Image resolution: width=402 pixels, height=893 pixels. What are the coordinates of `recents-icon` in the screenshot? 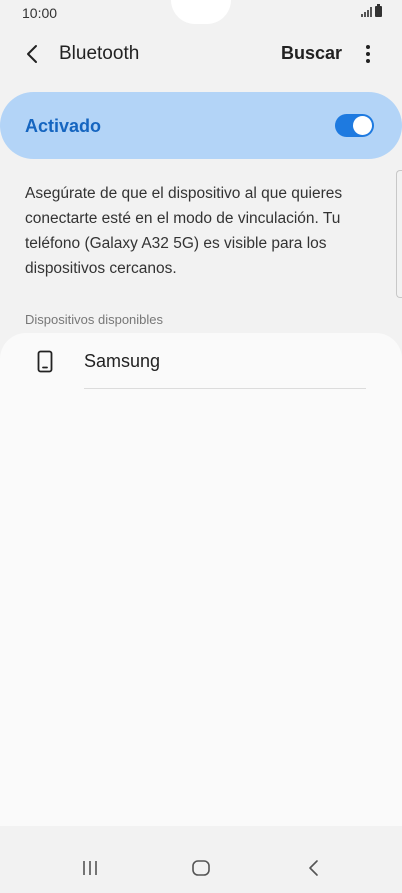 It's located at (90, 868).